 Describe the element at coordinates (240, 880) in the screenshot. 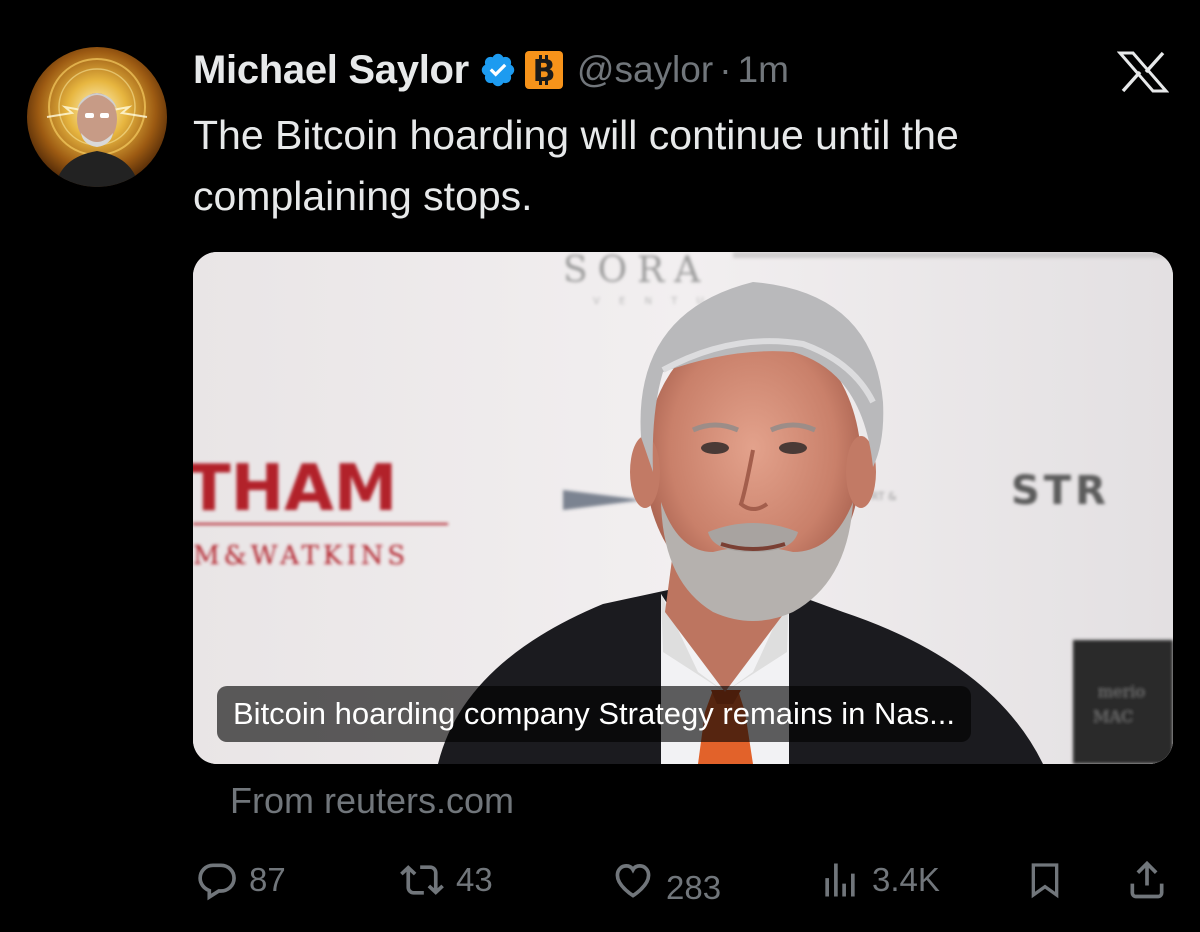

I see `reply-button: 87` at that location.